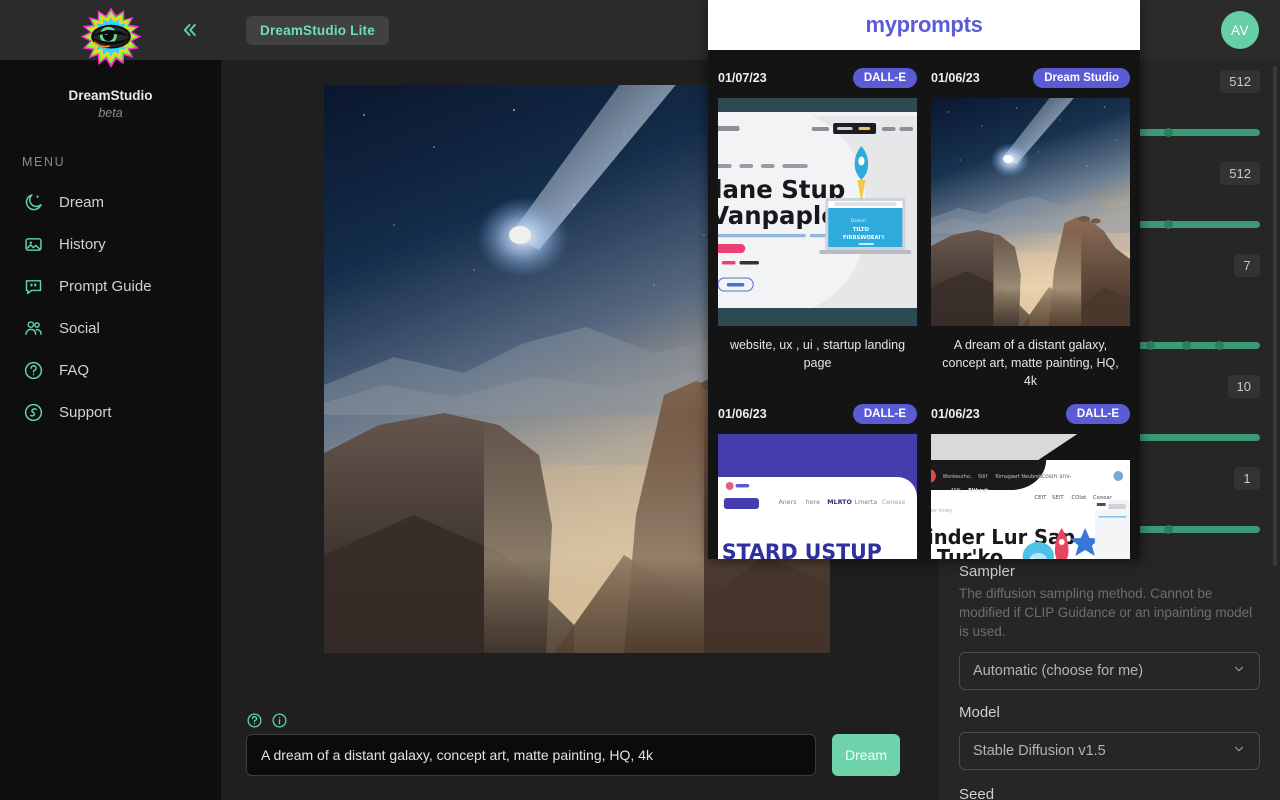 This screenshot has height=800, width=1280. I want to click on svg-text: STARD USTUP, so click(802, 549).